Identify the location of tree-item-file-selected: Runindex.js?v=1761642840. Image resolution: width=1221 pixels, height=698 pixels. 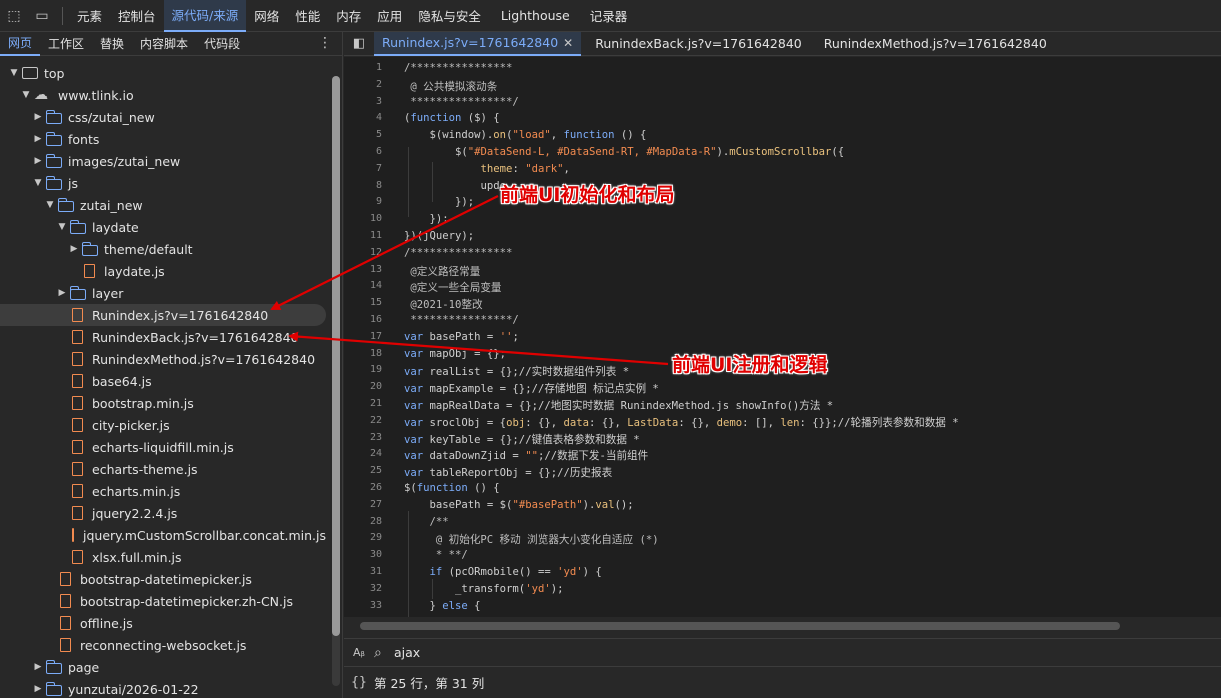
(163, 315).